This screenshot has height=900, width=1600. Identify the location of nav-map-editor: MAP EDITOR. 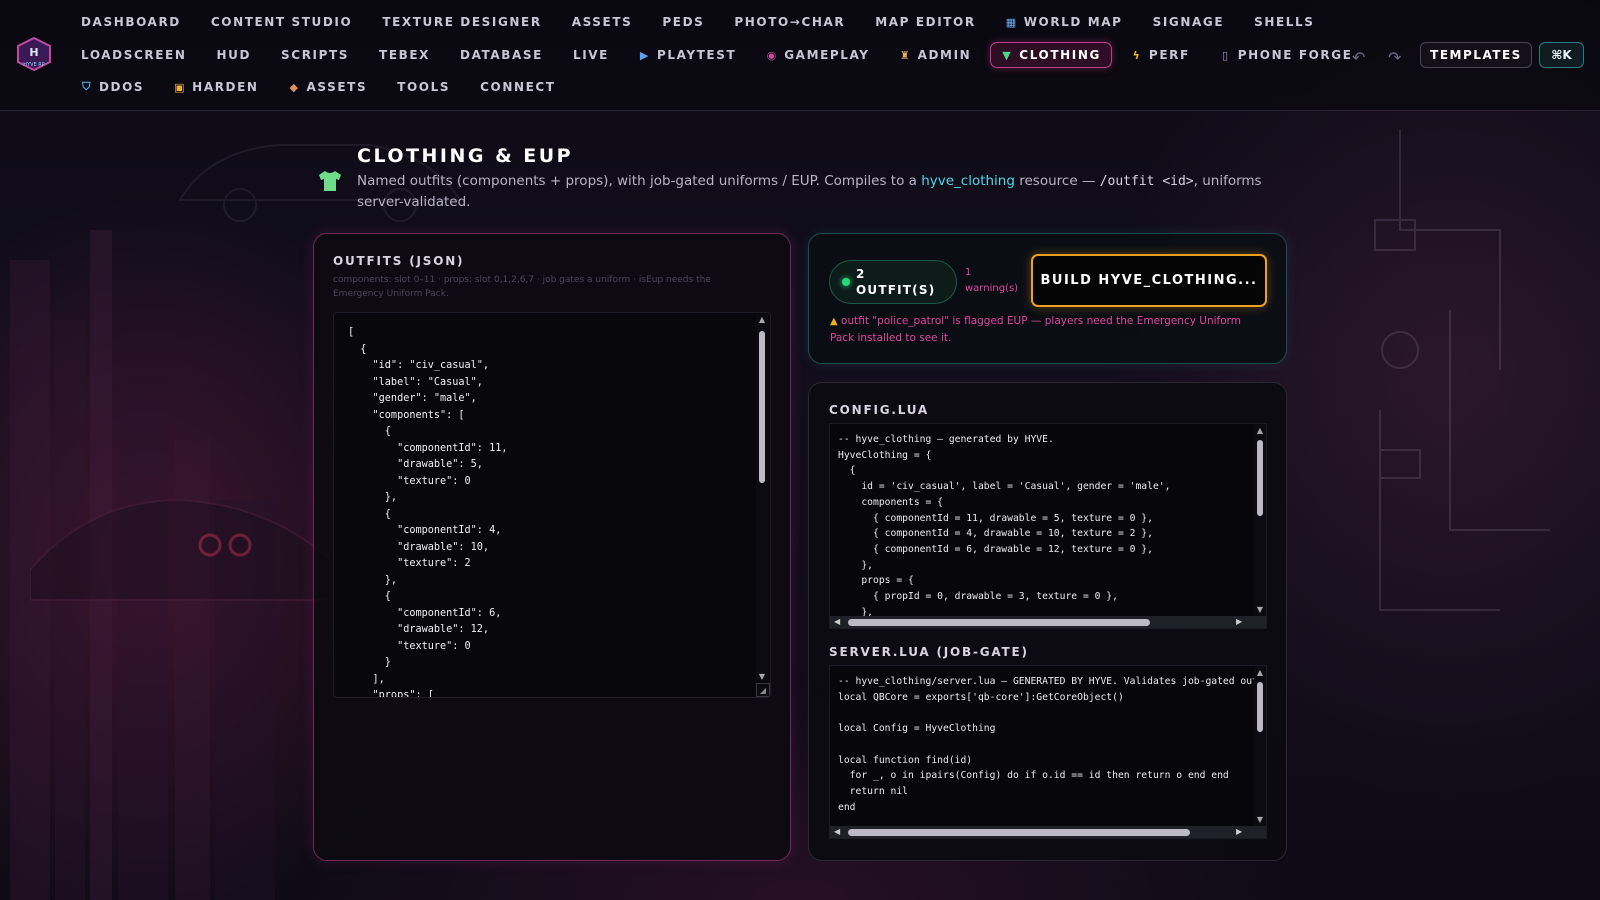
(925, 22).